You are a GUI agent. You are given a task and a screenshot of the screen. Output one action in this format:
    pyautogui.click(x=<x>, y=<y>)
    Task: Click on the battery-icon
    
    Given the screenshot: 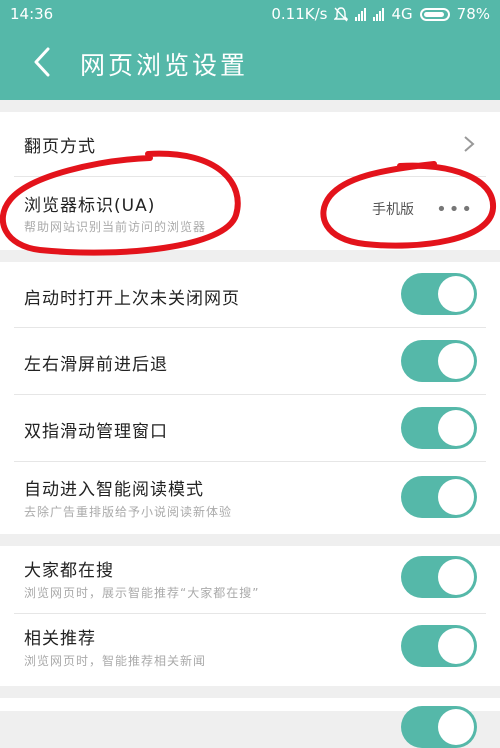 What is the action you would take?
    pyautogui.click(x=434, y=14)
    